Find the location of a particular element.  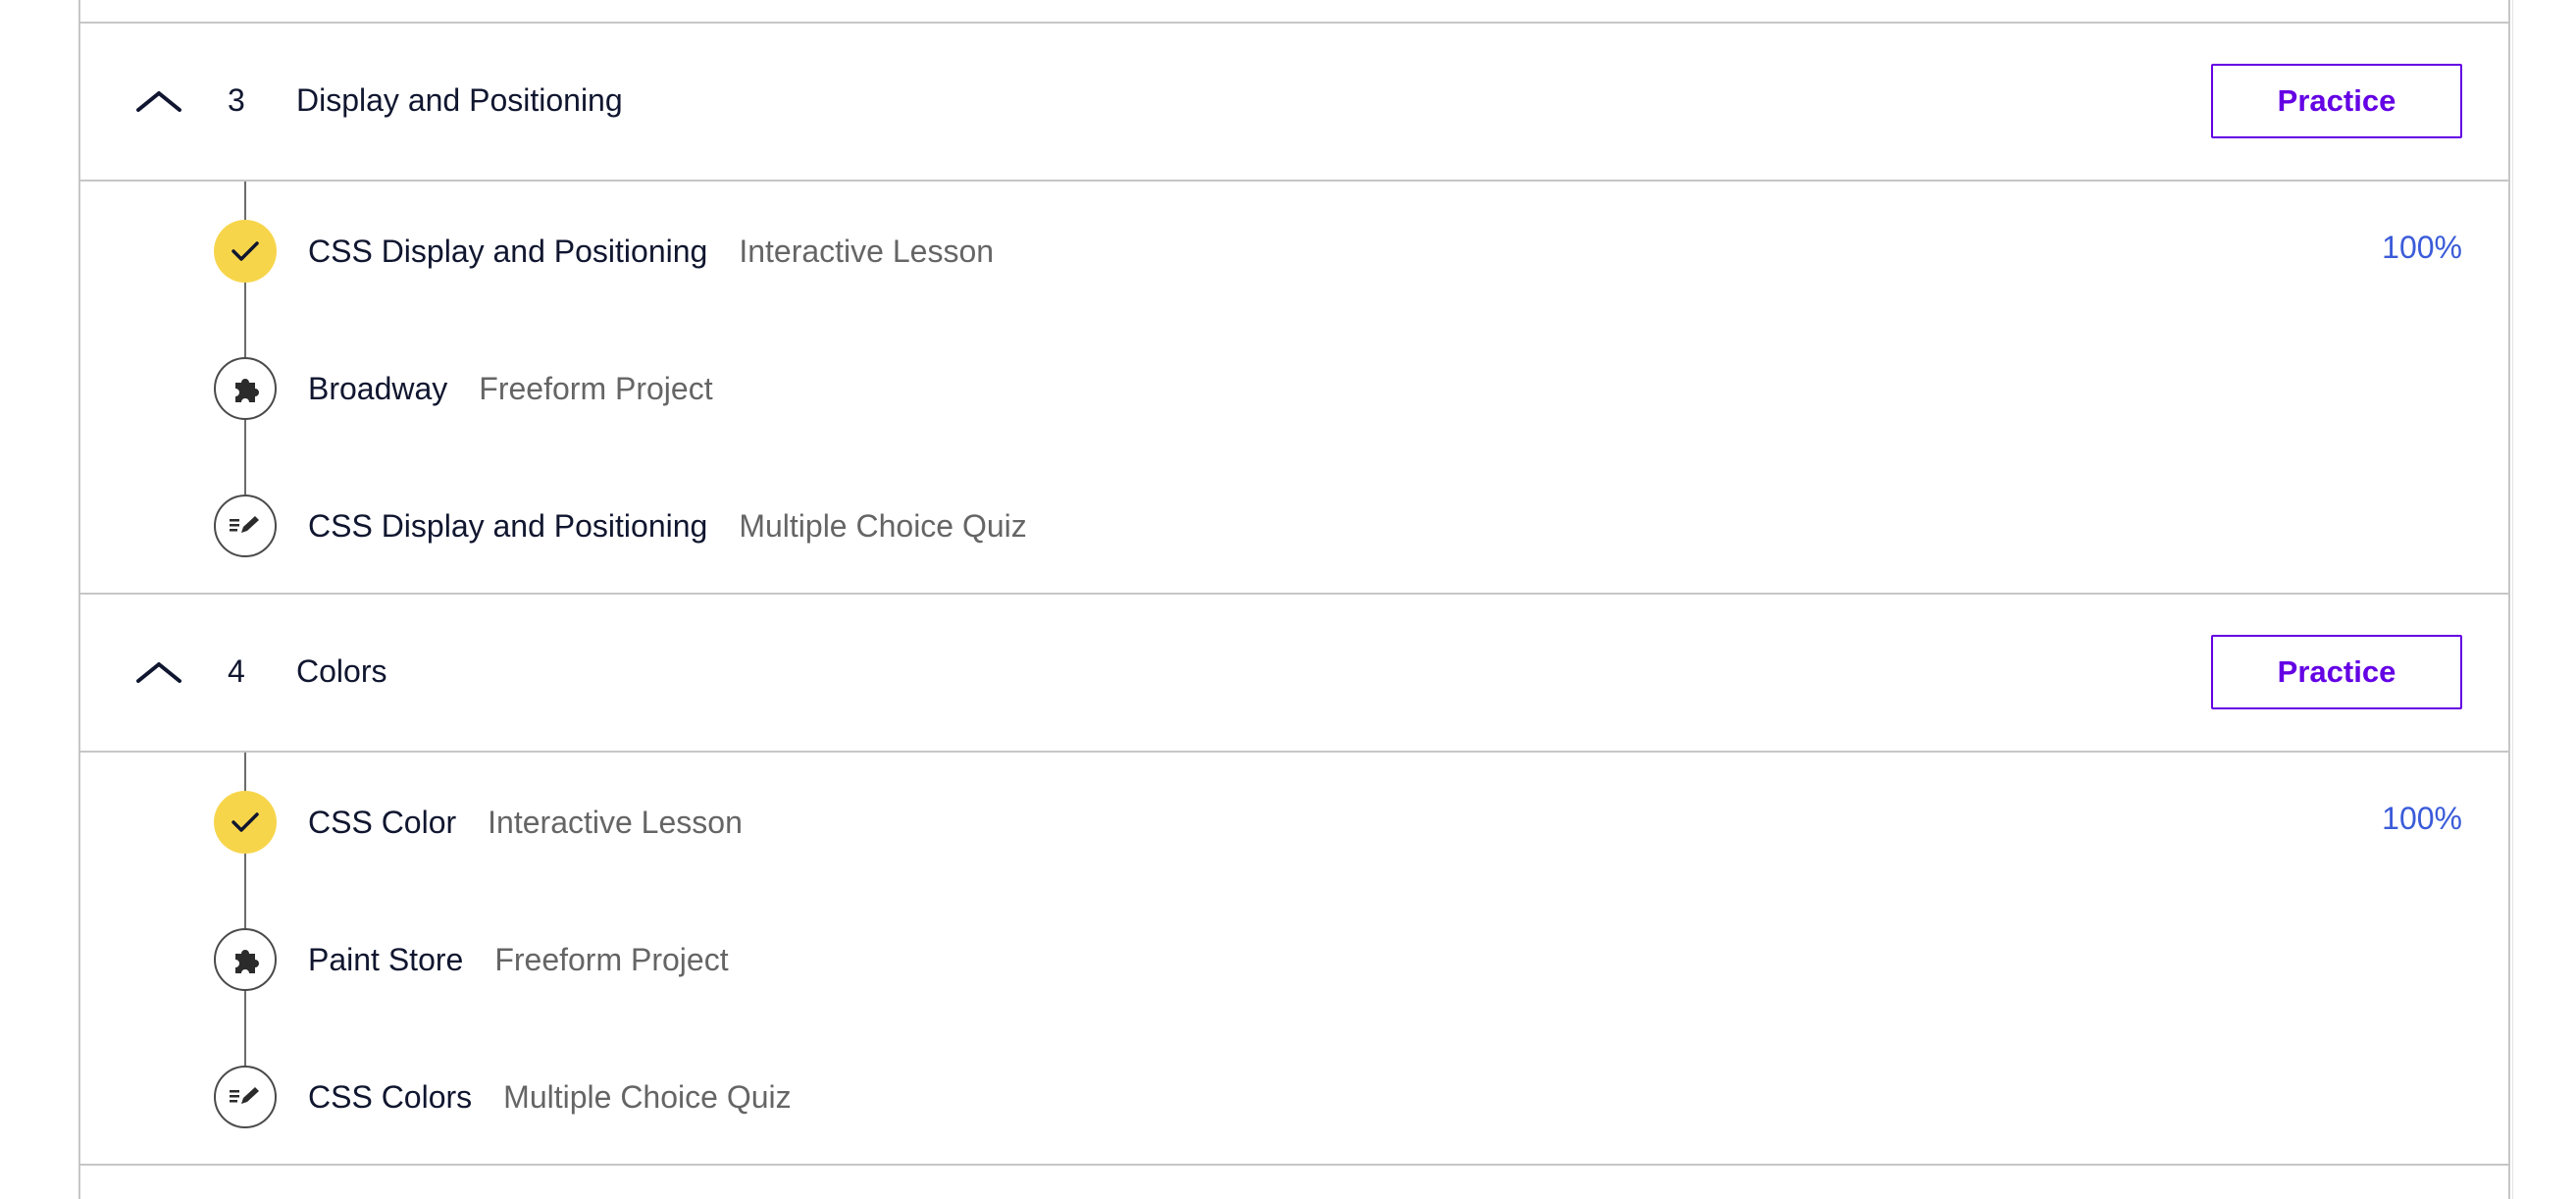

syllabus-frame-right-outer is located at coordinates (2512, 599).